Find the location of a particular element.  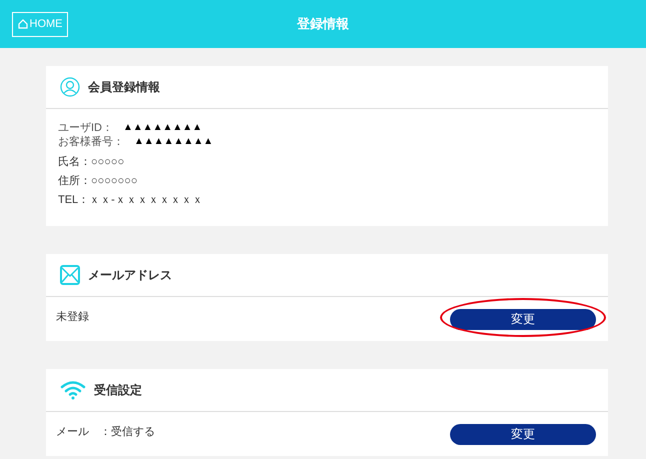

section-title: 受信設定 is located at coordinates (118, 390).